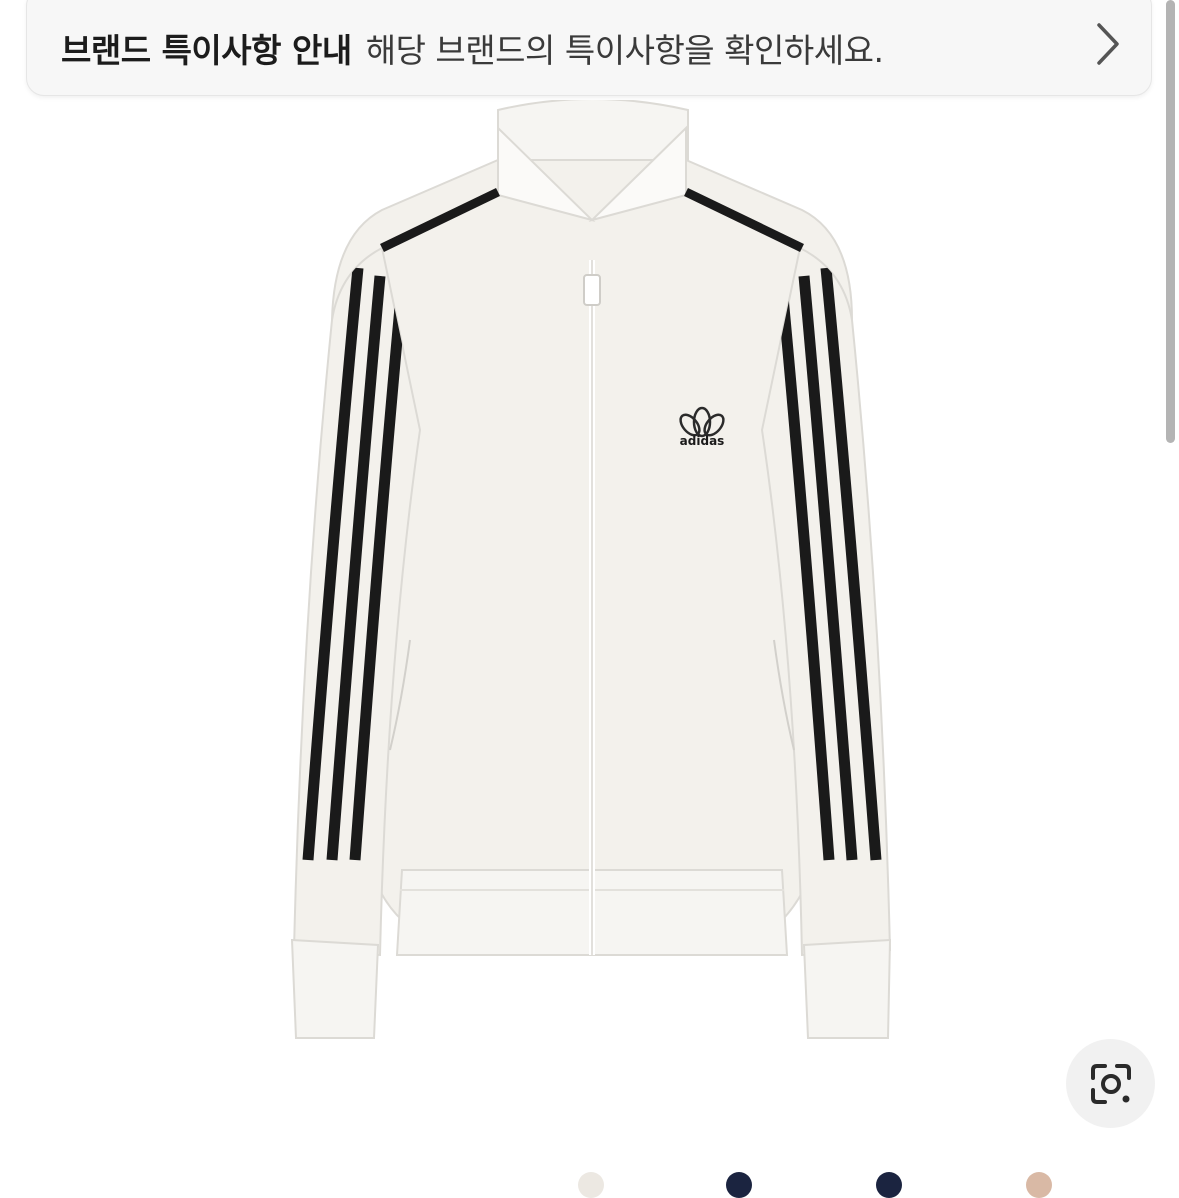 This screenshot has width=1179, height=1198. Describe the element at coordinates (1108, 44) in the screenshot. I see `chevron-right-icon` at that location.